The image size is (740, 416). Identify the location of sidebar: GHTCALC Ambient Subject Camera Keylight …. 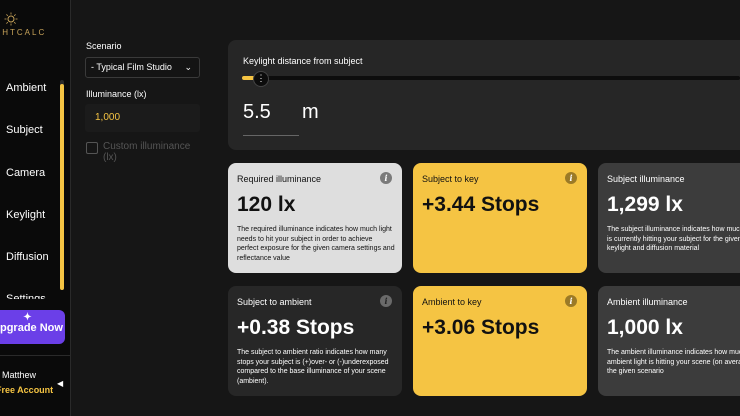
(35, 208).